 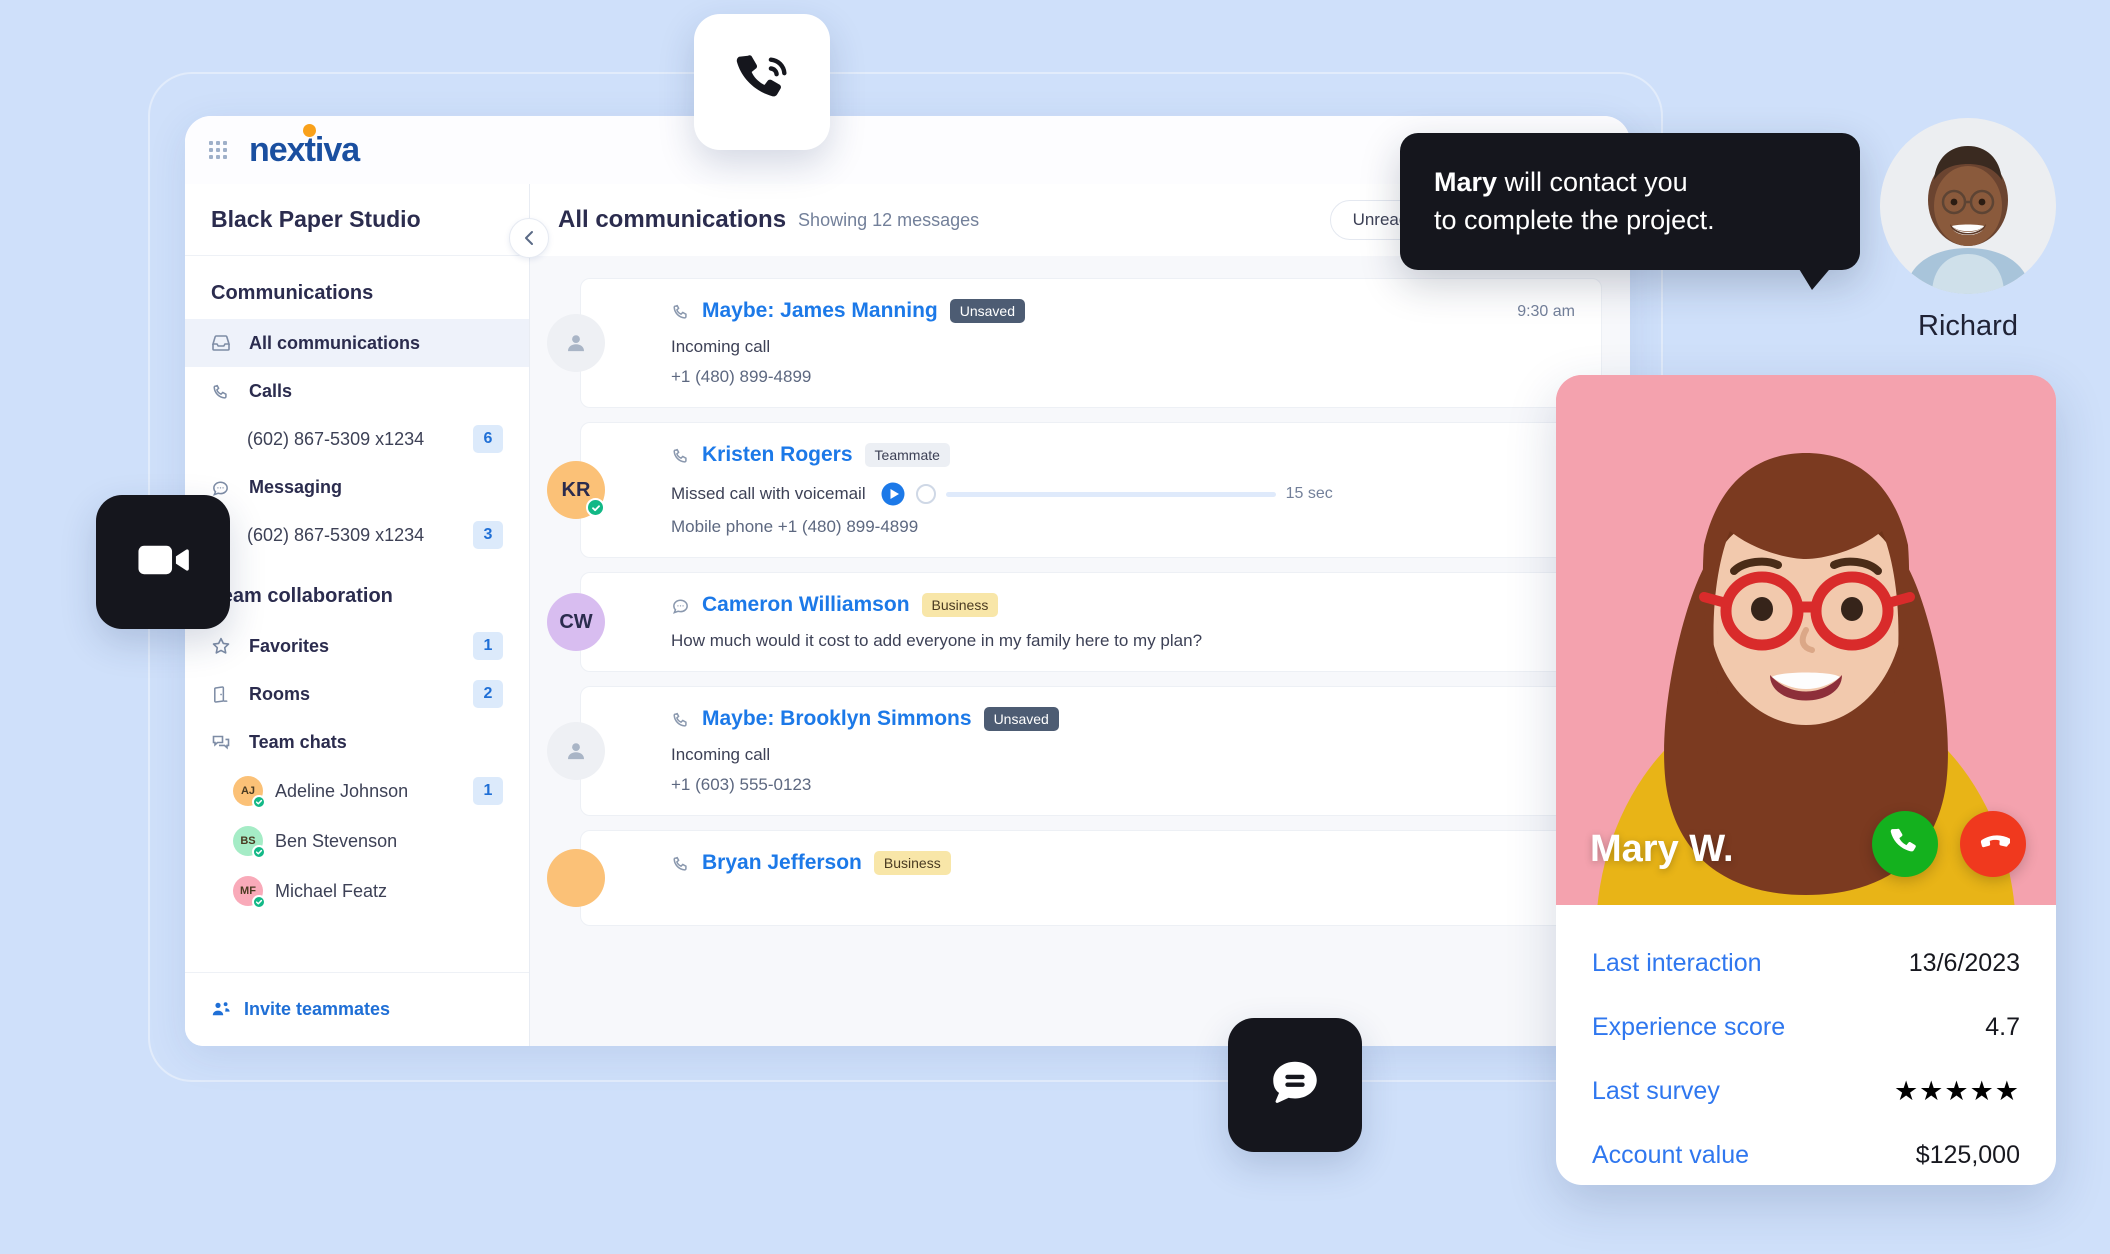 I want to click on avatar: KR, so click(x=576, y=490).